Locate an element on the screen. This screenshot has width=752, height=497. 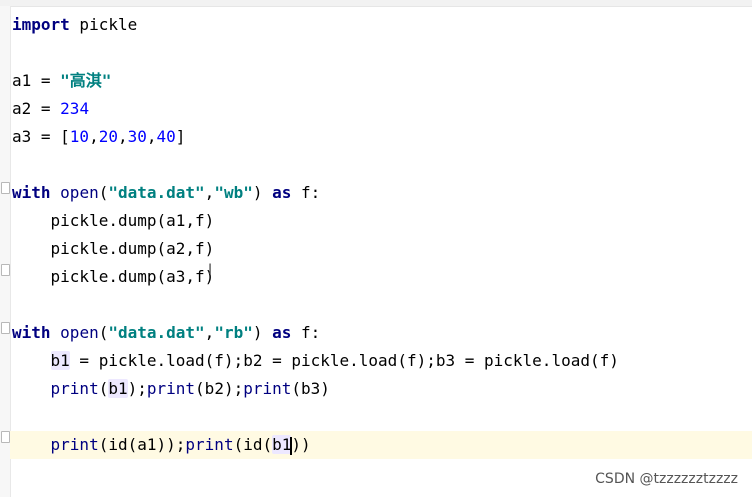
code-line-16-current: print(id(a1));print(id(b1)) is located at coordinates (381, 445).